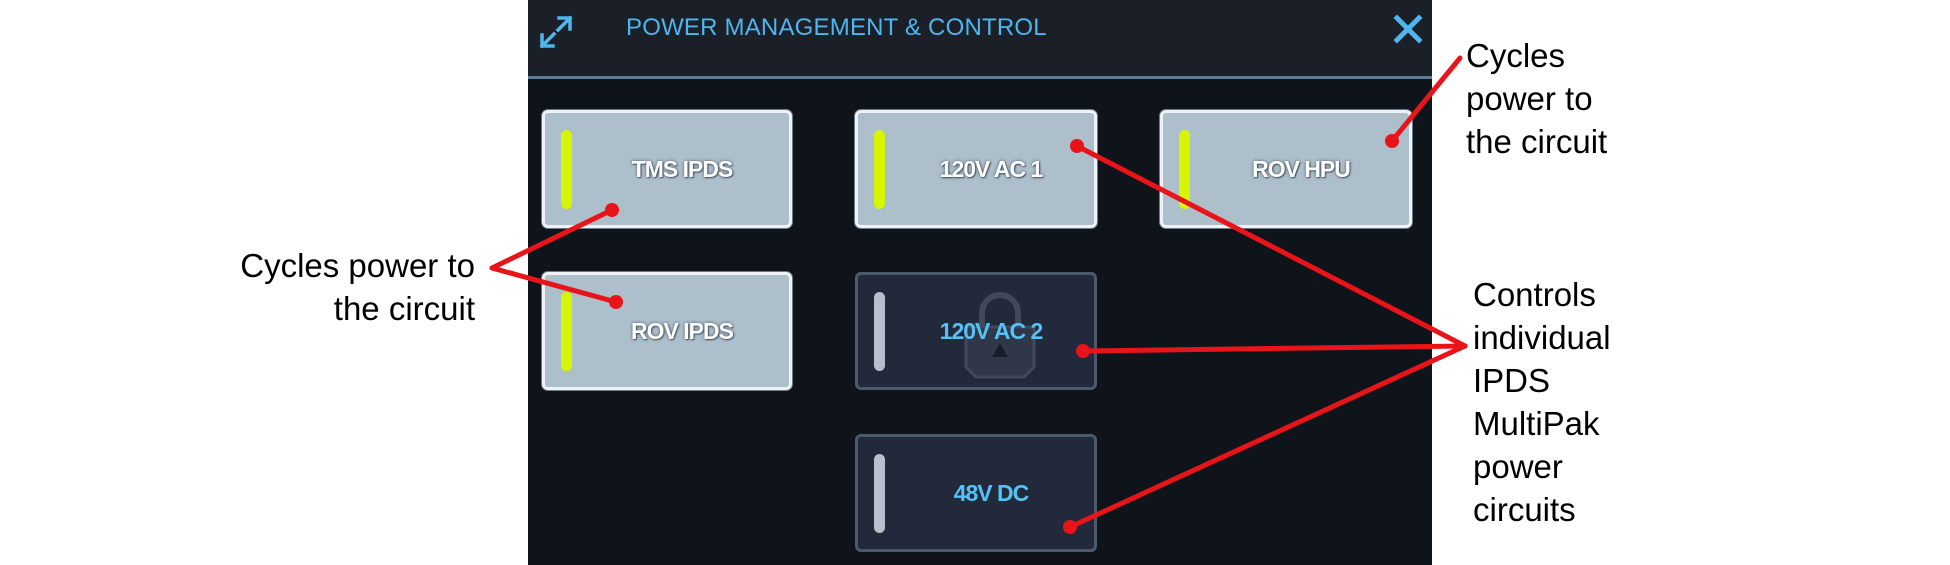 The height and width of the screenshot is (565, 1950). What do you see at coordinates (556, 32) in the screenshot?
I see `expand-arrows-icon` at bounding box center [556, 32].